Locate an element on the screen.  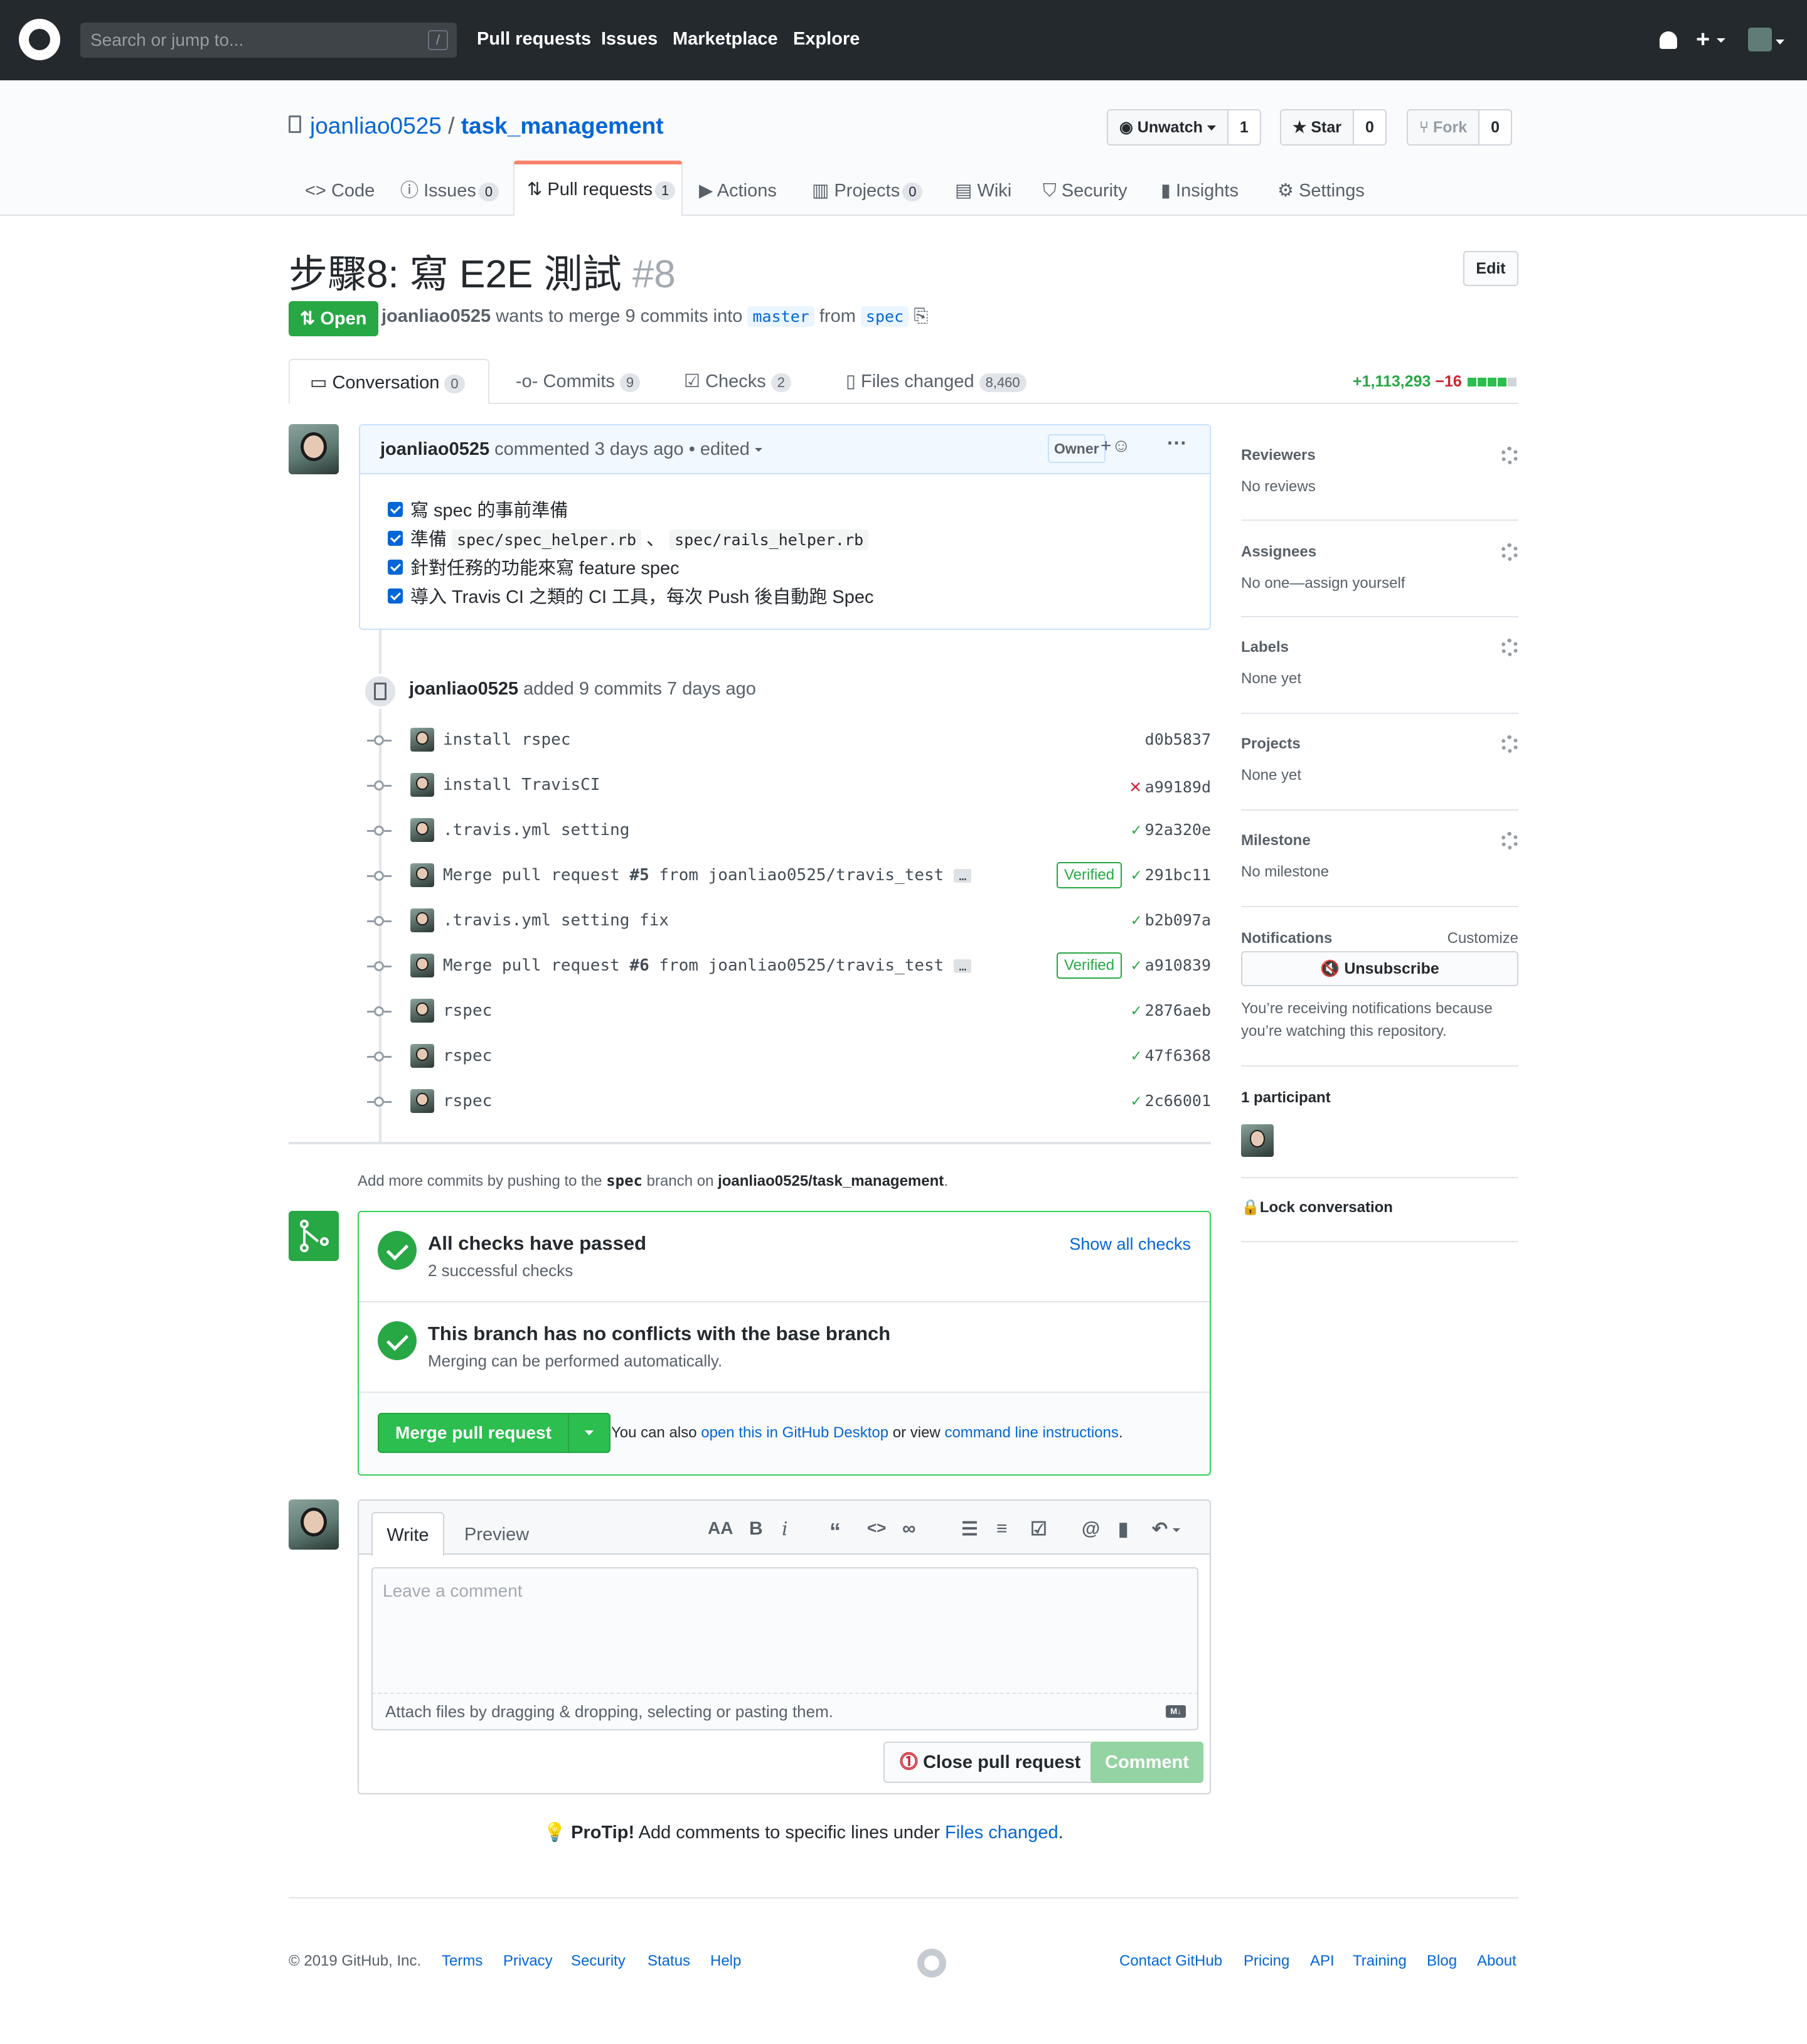
bold-icon: B is located at coordinates (756, 1529).